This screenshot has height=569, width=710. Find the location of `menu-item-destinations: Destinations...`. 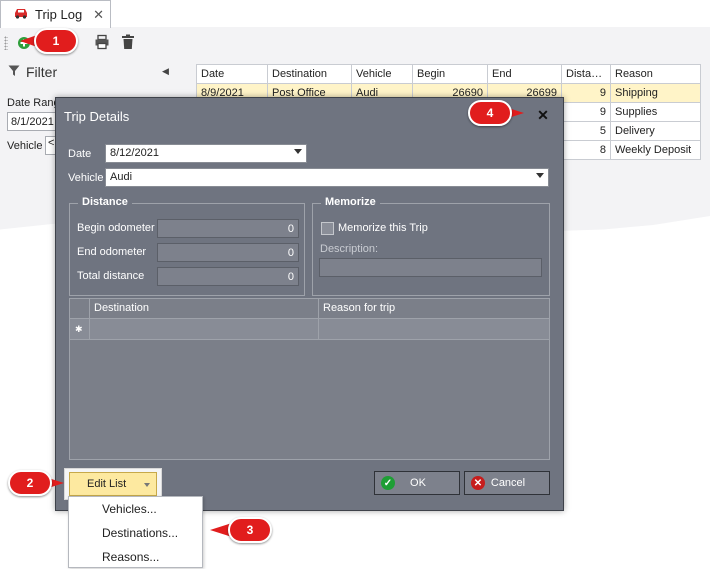

menu-item-destinations: Destinations... is located at coordinates (135, 533).